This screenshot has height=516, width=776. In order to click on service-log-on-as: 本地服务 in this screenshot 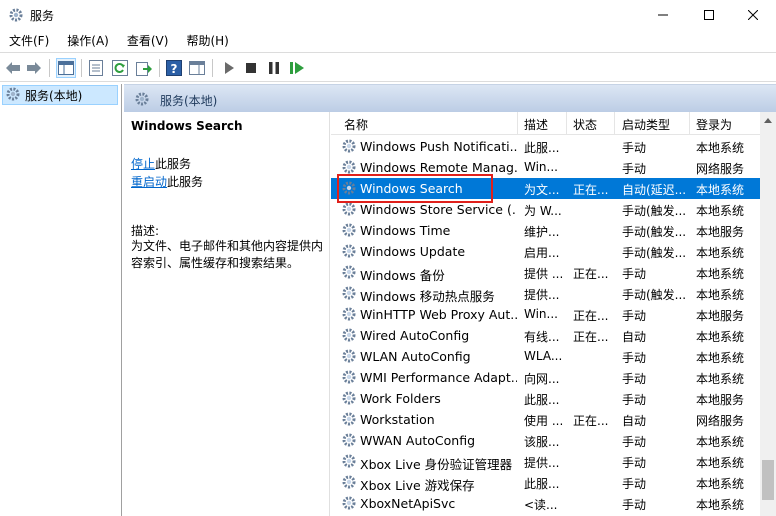, I will do `click(720, 400)`.